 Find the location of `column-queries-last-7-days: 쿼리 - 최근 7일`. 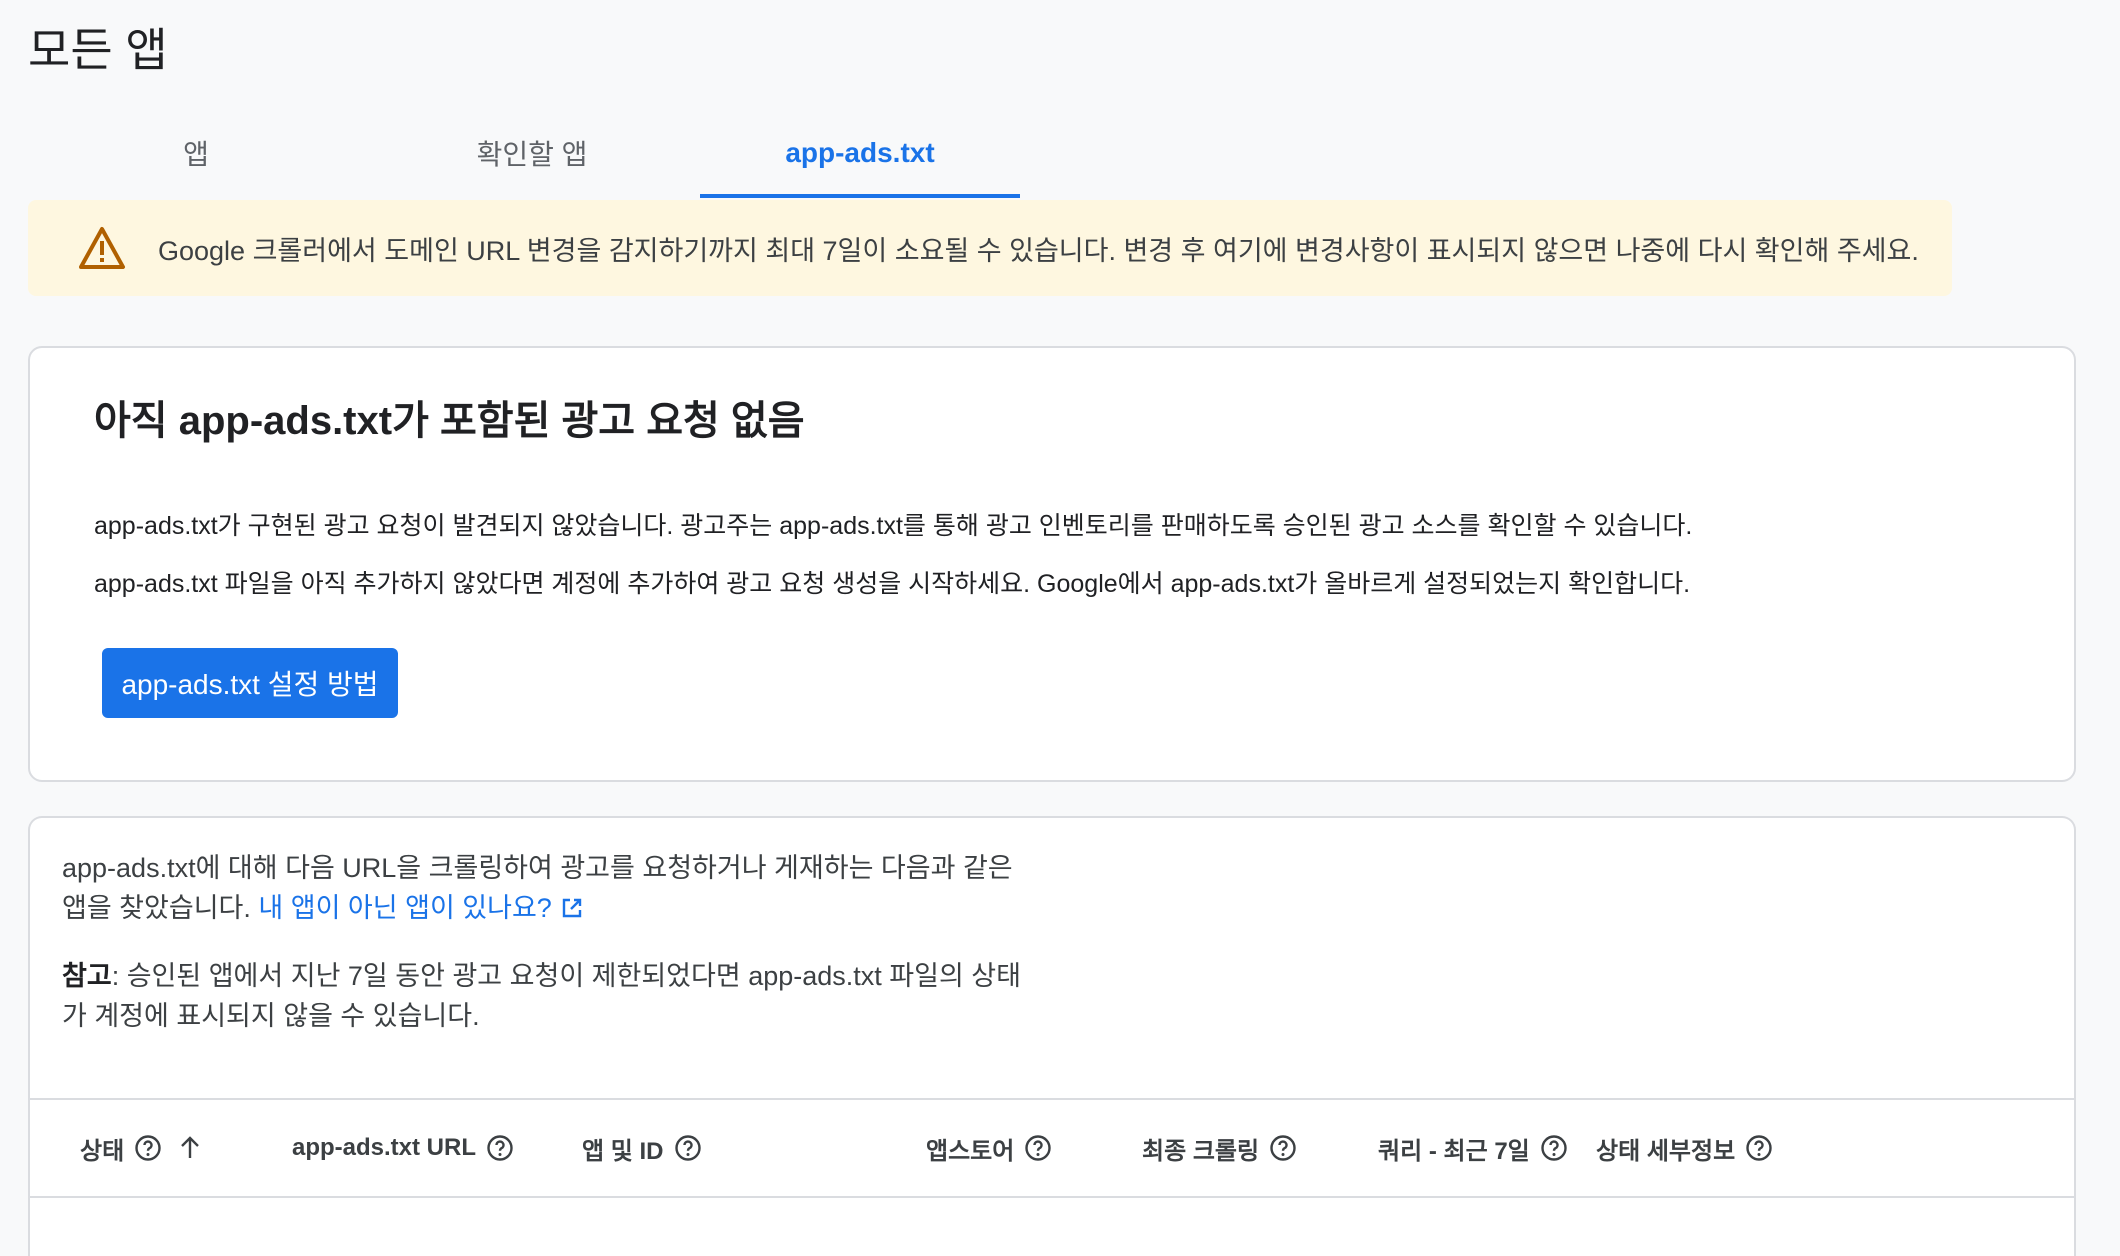

column-queries-last-7-days: 쿼리 - 최근 7일 is located at coordinates (1473, 1148).